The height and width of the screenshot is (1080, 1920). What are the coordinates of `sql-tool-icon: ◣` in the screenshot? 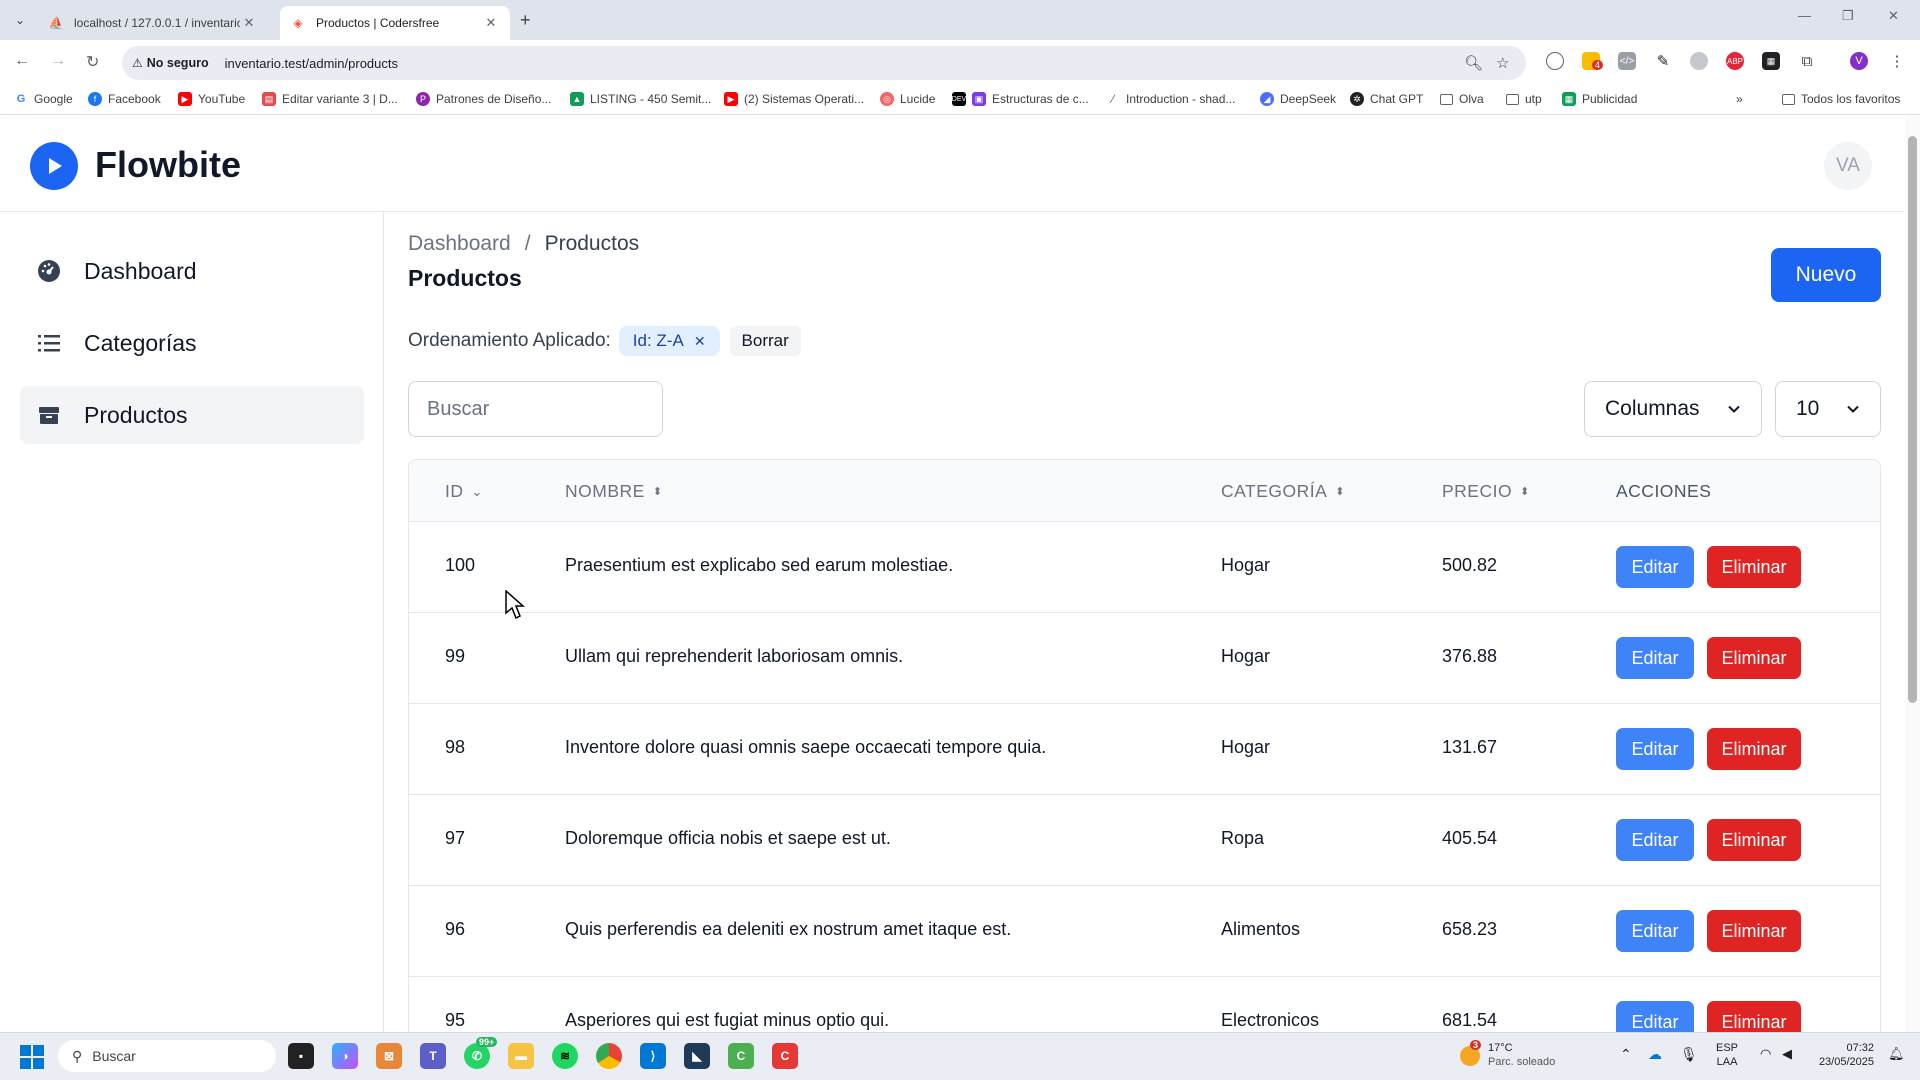 It's located at (697, 1056).